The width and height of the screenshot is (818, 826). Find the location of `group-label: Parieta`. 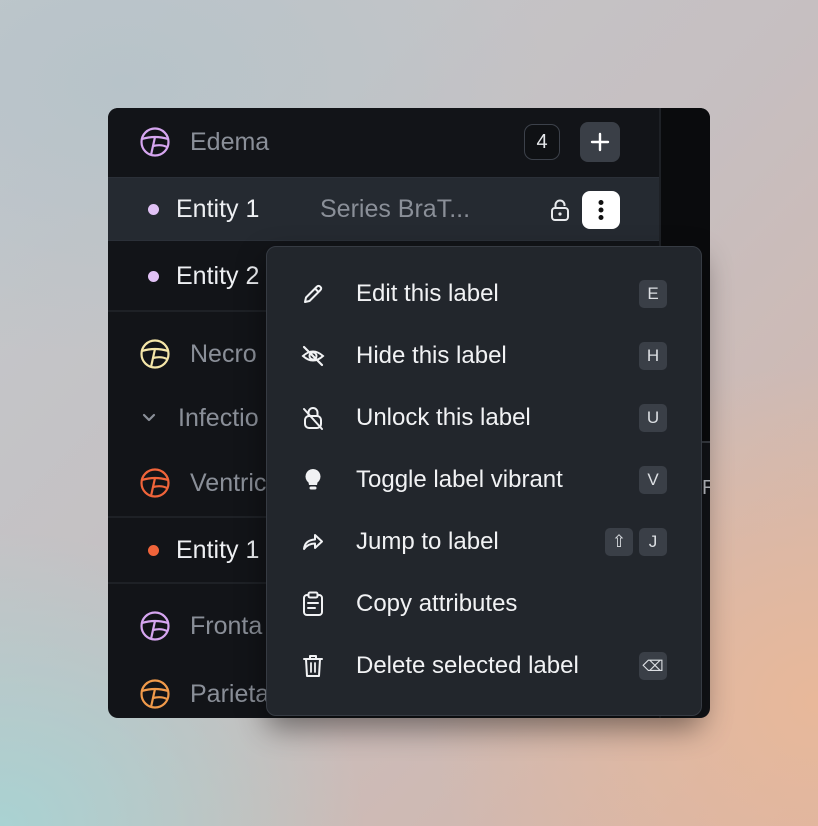

group-label: Parieta is located at coordinates (230, 693).